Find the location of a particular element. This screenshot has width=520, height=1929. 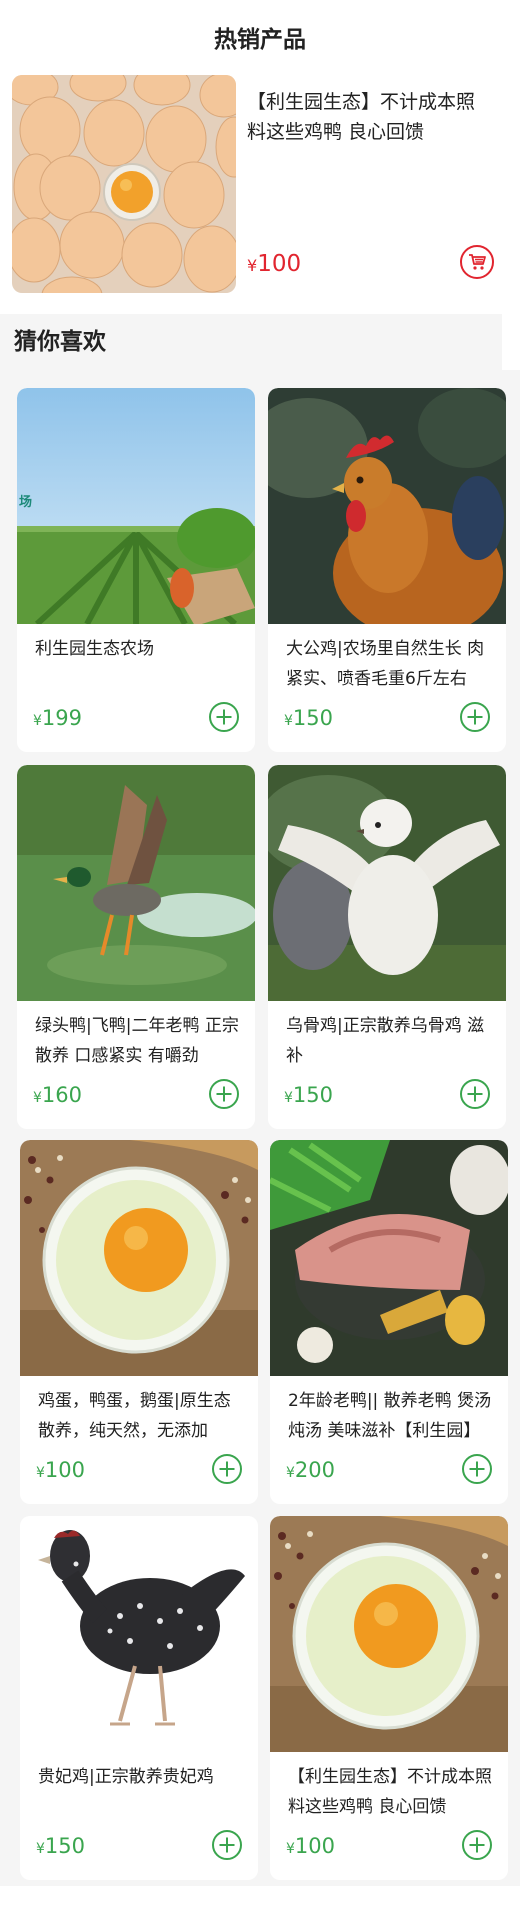

speckled-hen-image is located at coordinates (139, 1634).